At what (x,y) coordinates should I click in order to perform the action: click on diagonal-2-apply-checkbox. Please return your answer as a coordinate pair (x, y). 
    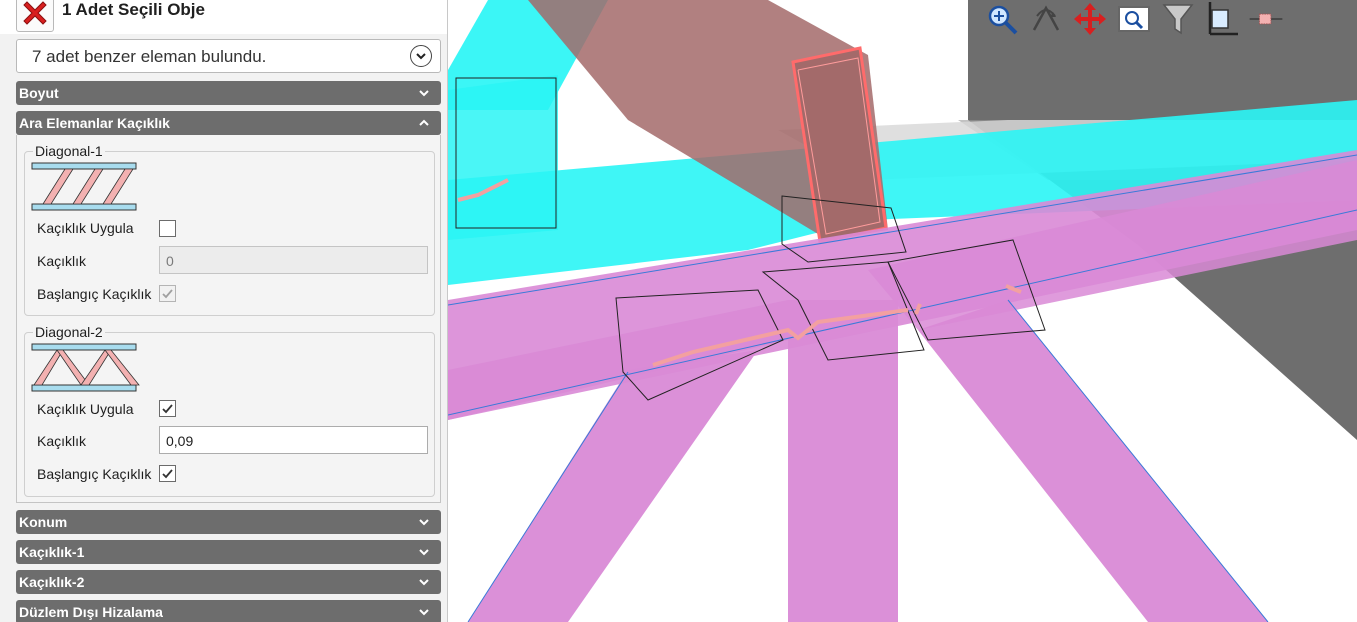
    Looking at the image, I should click on (167, 408).